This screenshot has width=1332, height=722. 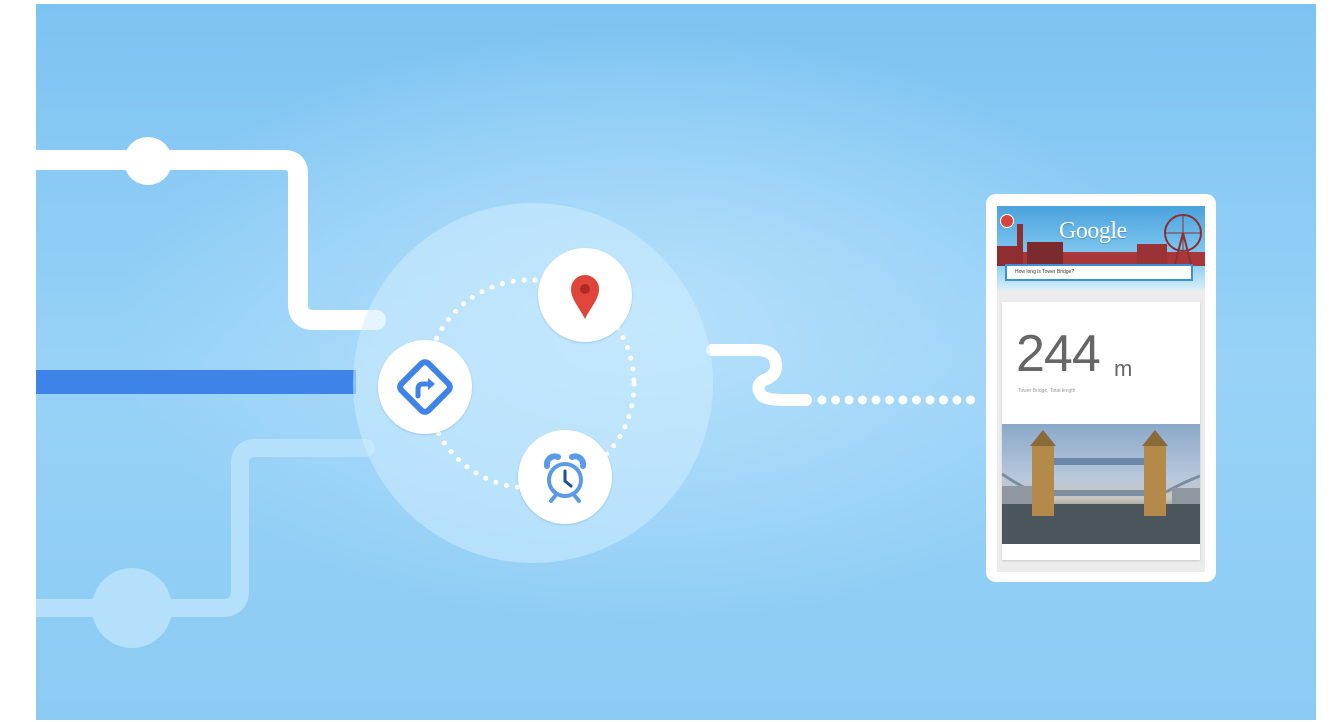 I want to click on microphone-icon, so click(x=1007, y=221).